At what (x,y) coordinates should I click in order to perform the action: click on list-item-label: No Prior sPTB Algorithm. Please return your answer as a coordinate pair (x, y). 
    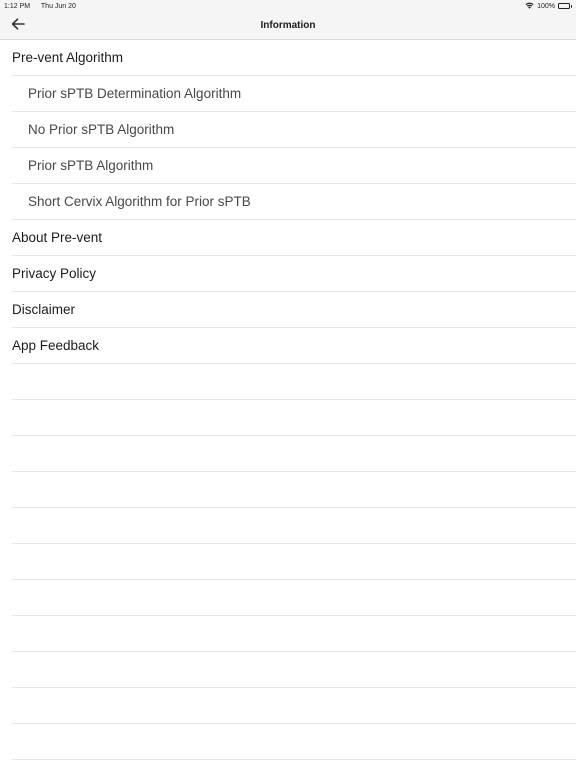
    Looking at the image, I should click on (101, 129).